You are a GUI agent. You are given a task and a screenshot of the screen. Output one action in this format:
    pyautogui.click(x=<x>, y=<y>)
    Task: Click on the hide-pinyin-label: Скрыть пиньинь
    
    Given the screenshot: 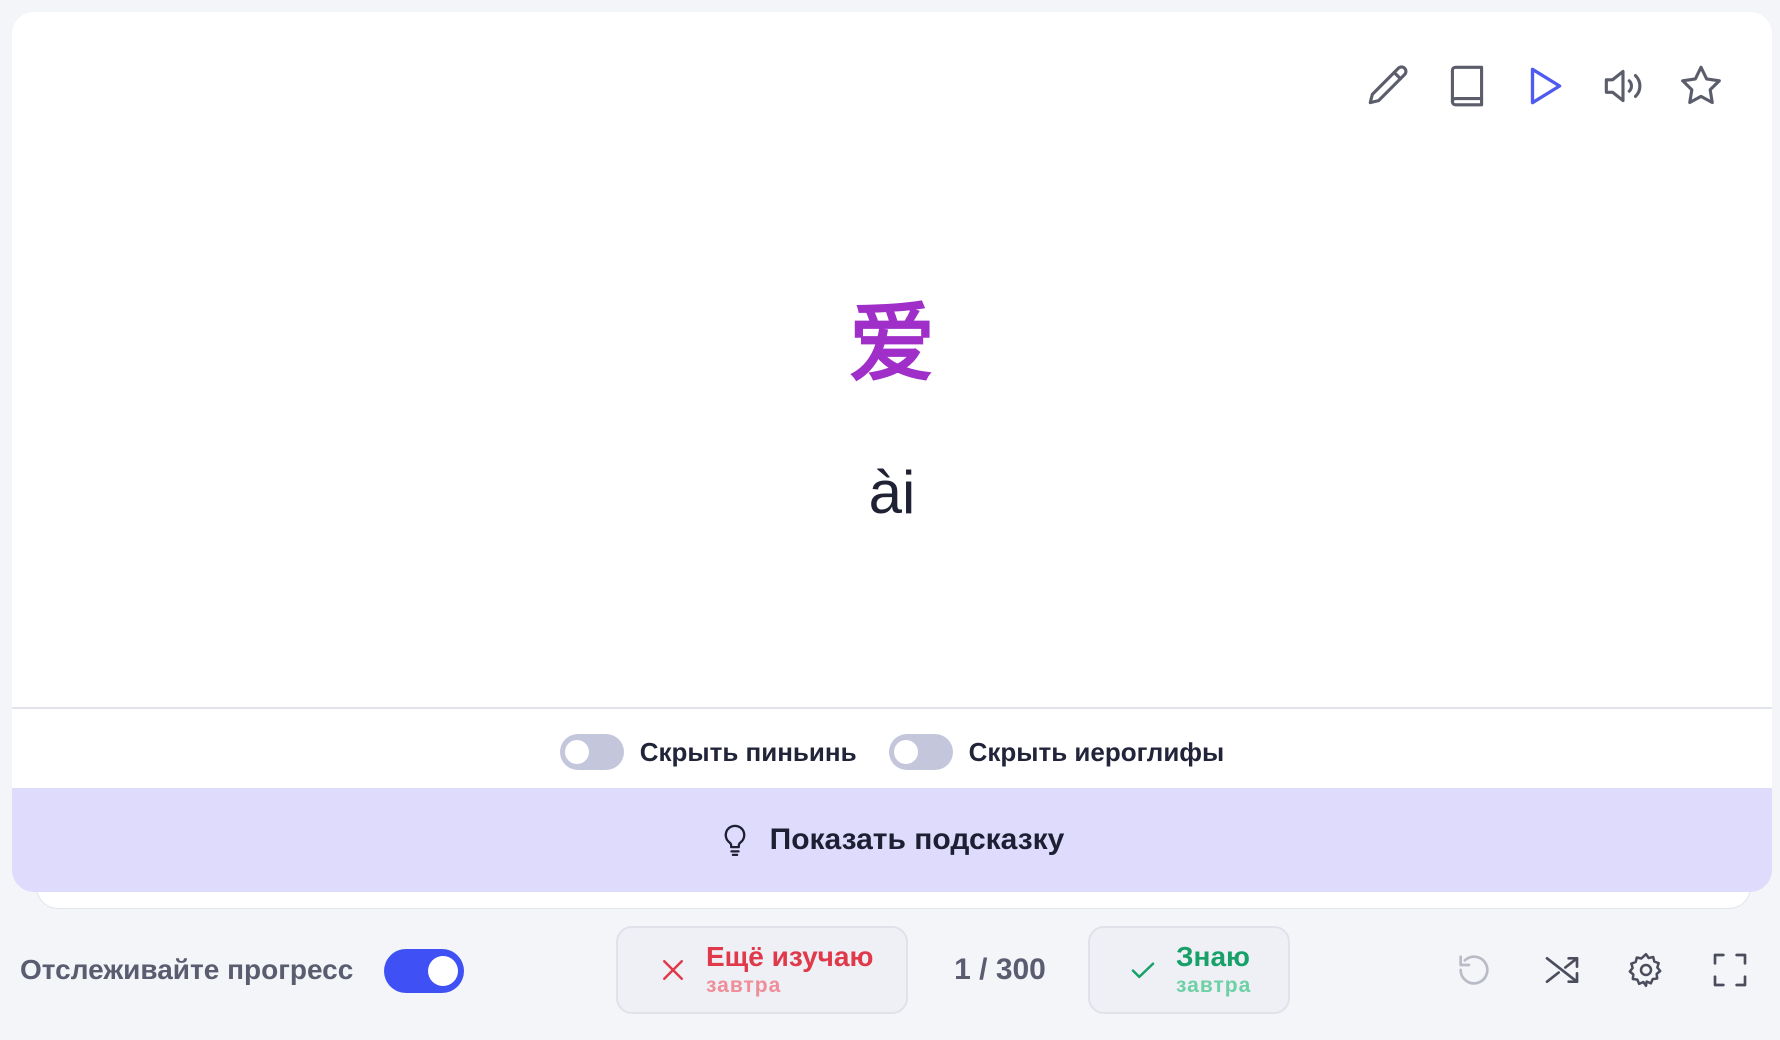 What is the action you would take?
    pyautogui.click(x=748, y=751)
    